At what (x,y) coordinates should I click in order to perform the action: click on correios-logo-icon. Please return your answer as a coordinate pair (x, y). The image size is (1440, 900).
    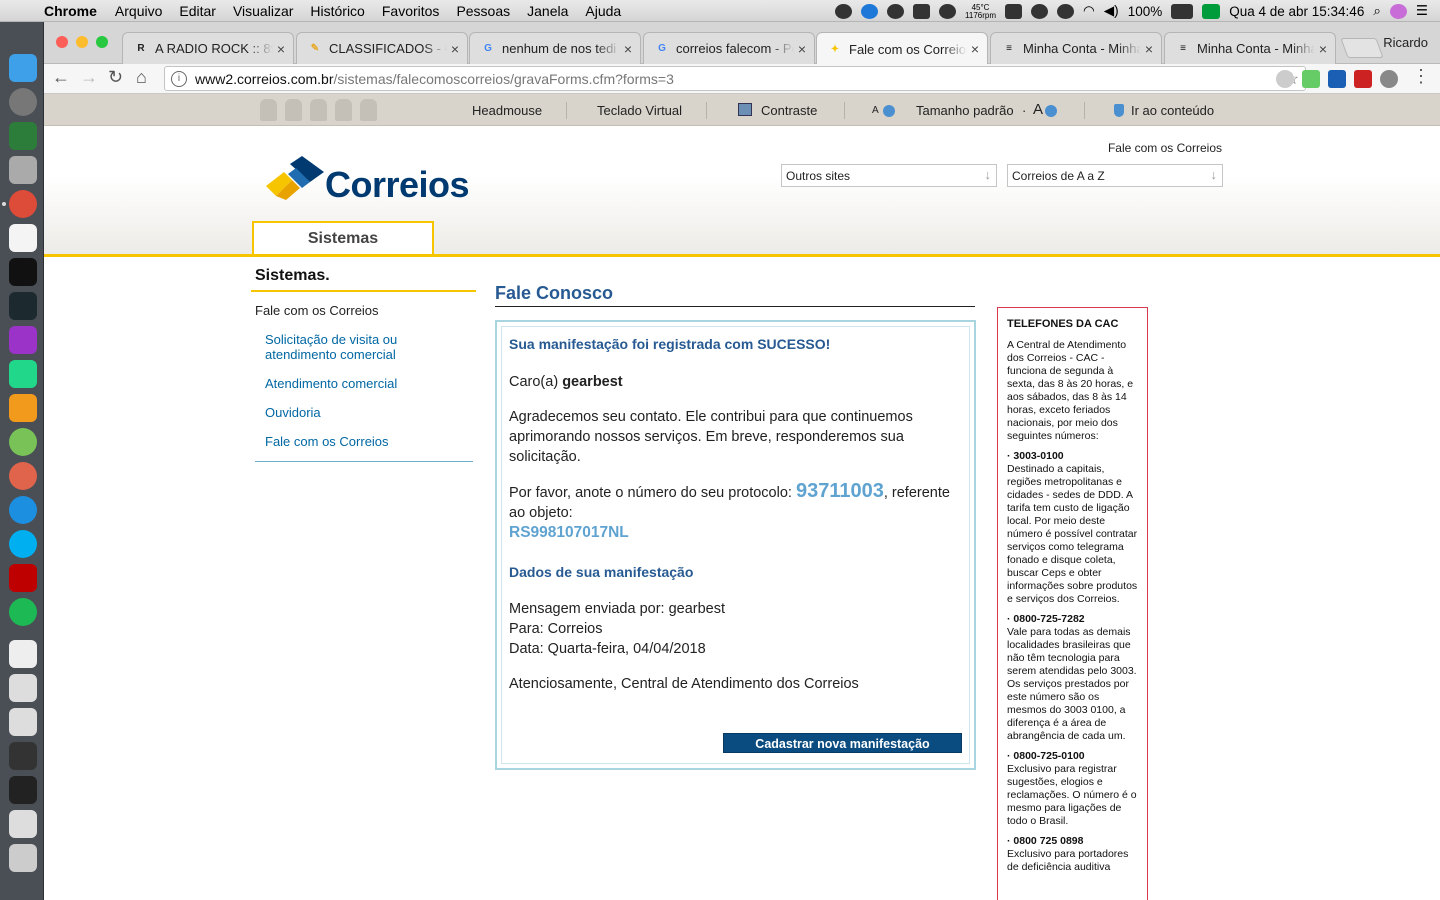
    Looking at the image, I should click on (297, 178).